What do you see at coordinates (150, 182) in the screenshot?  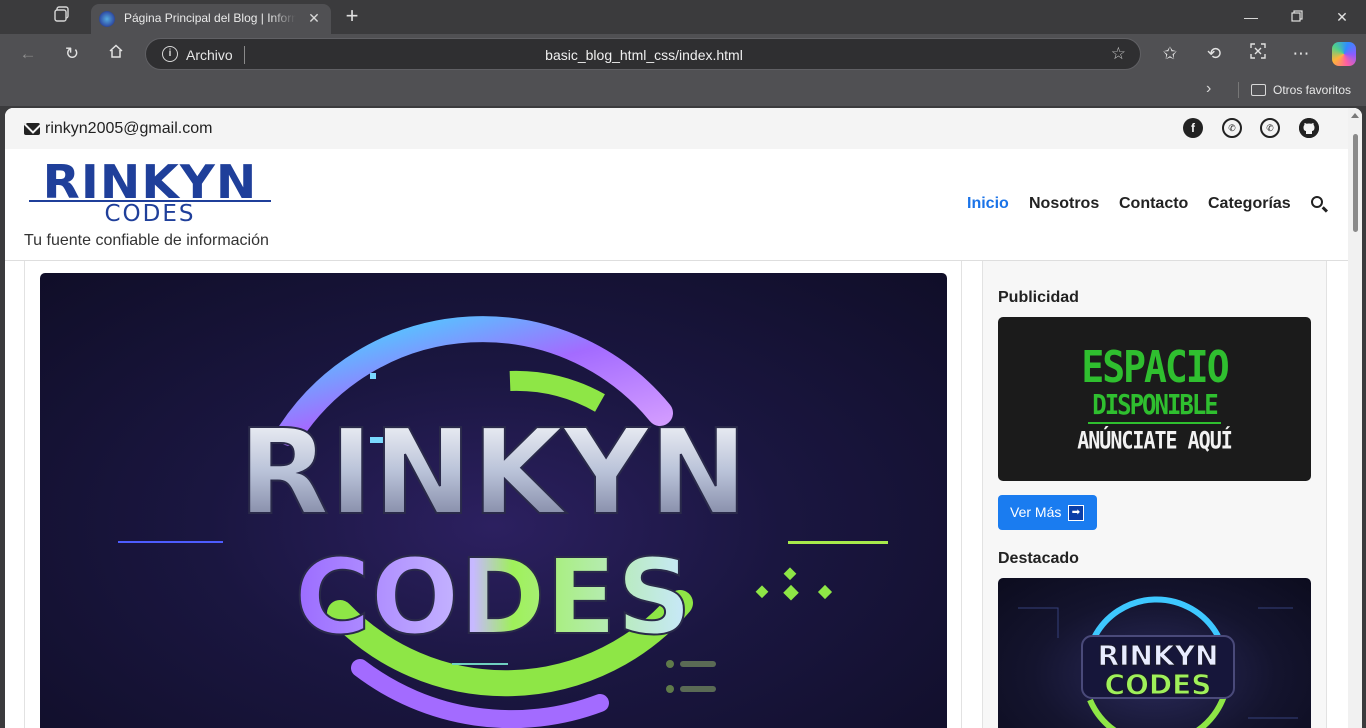 I see `logo-wordmark: RINKYN` at bounding box center [150, 182].